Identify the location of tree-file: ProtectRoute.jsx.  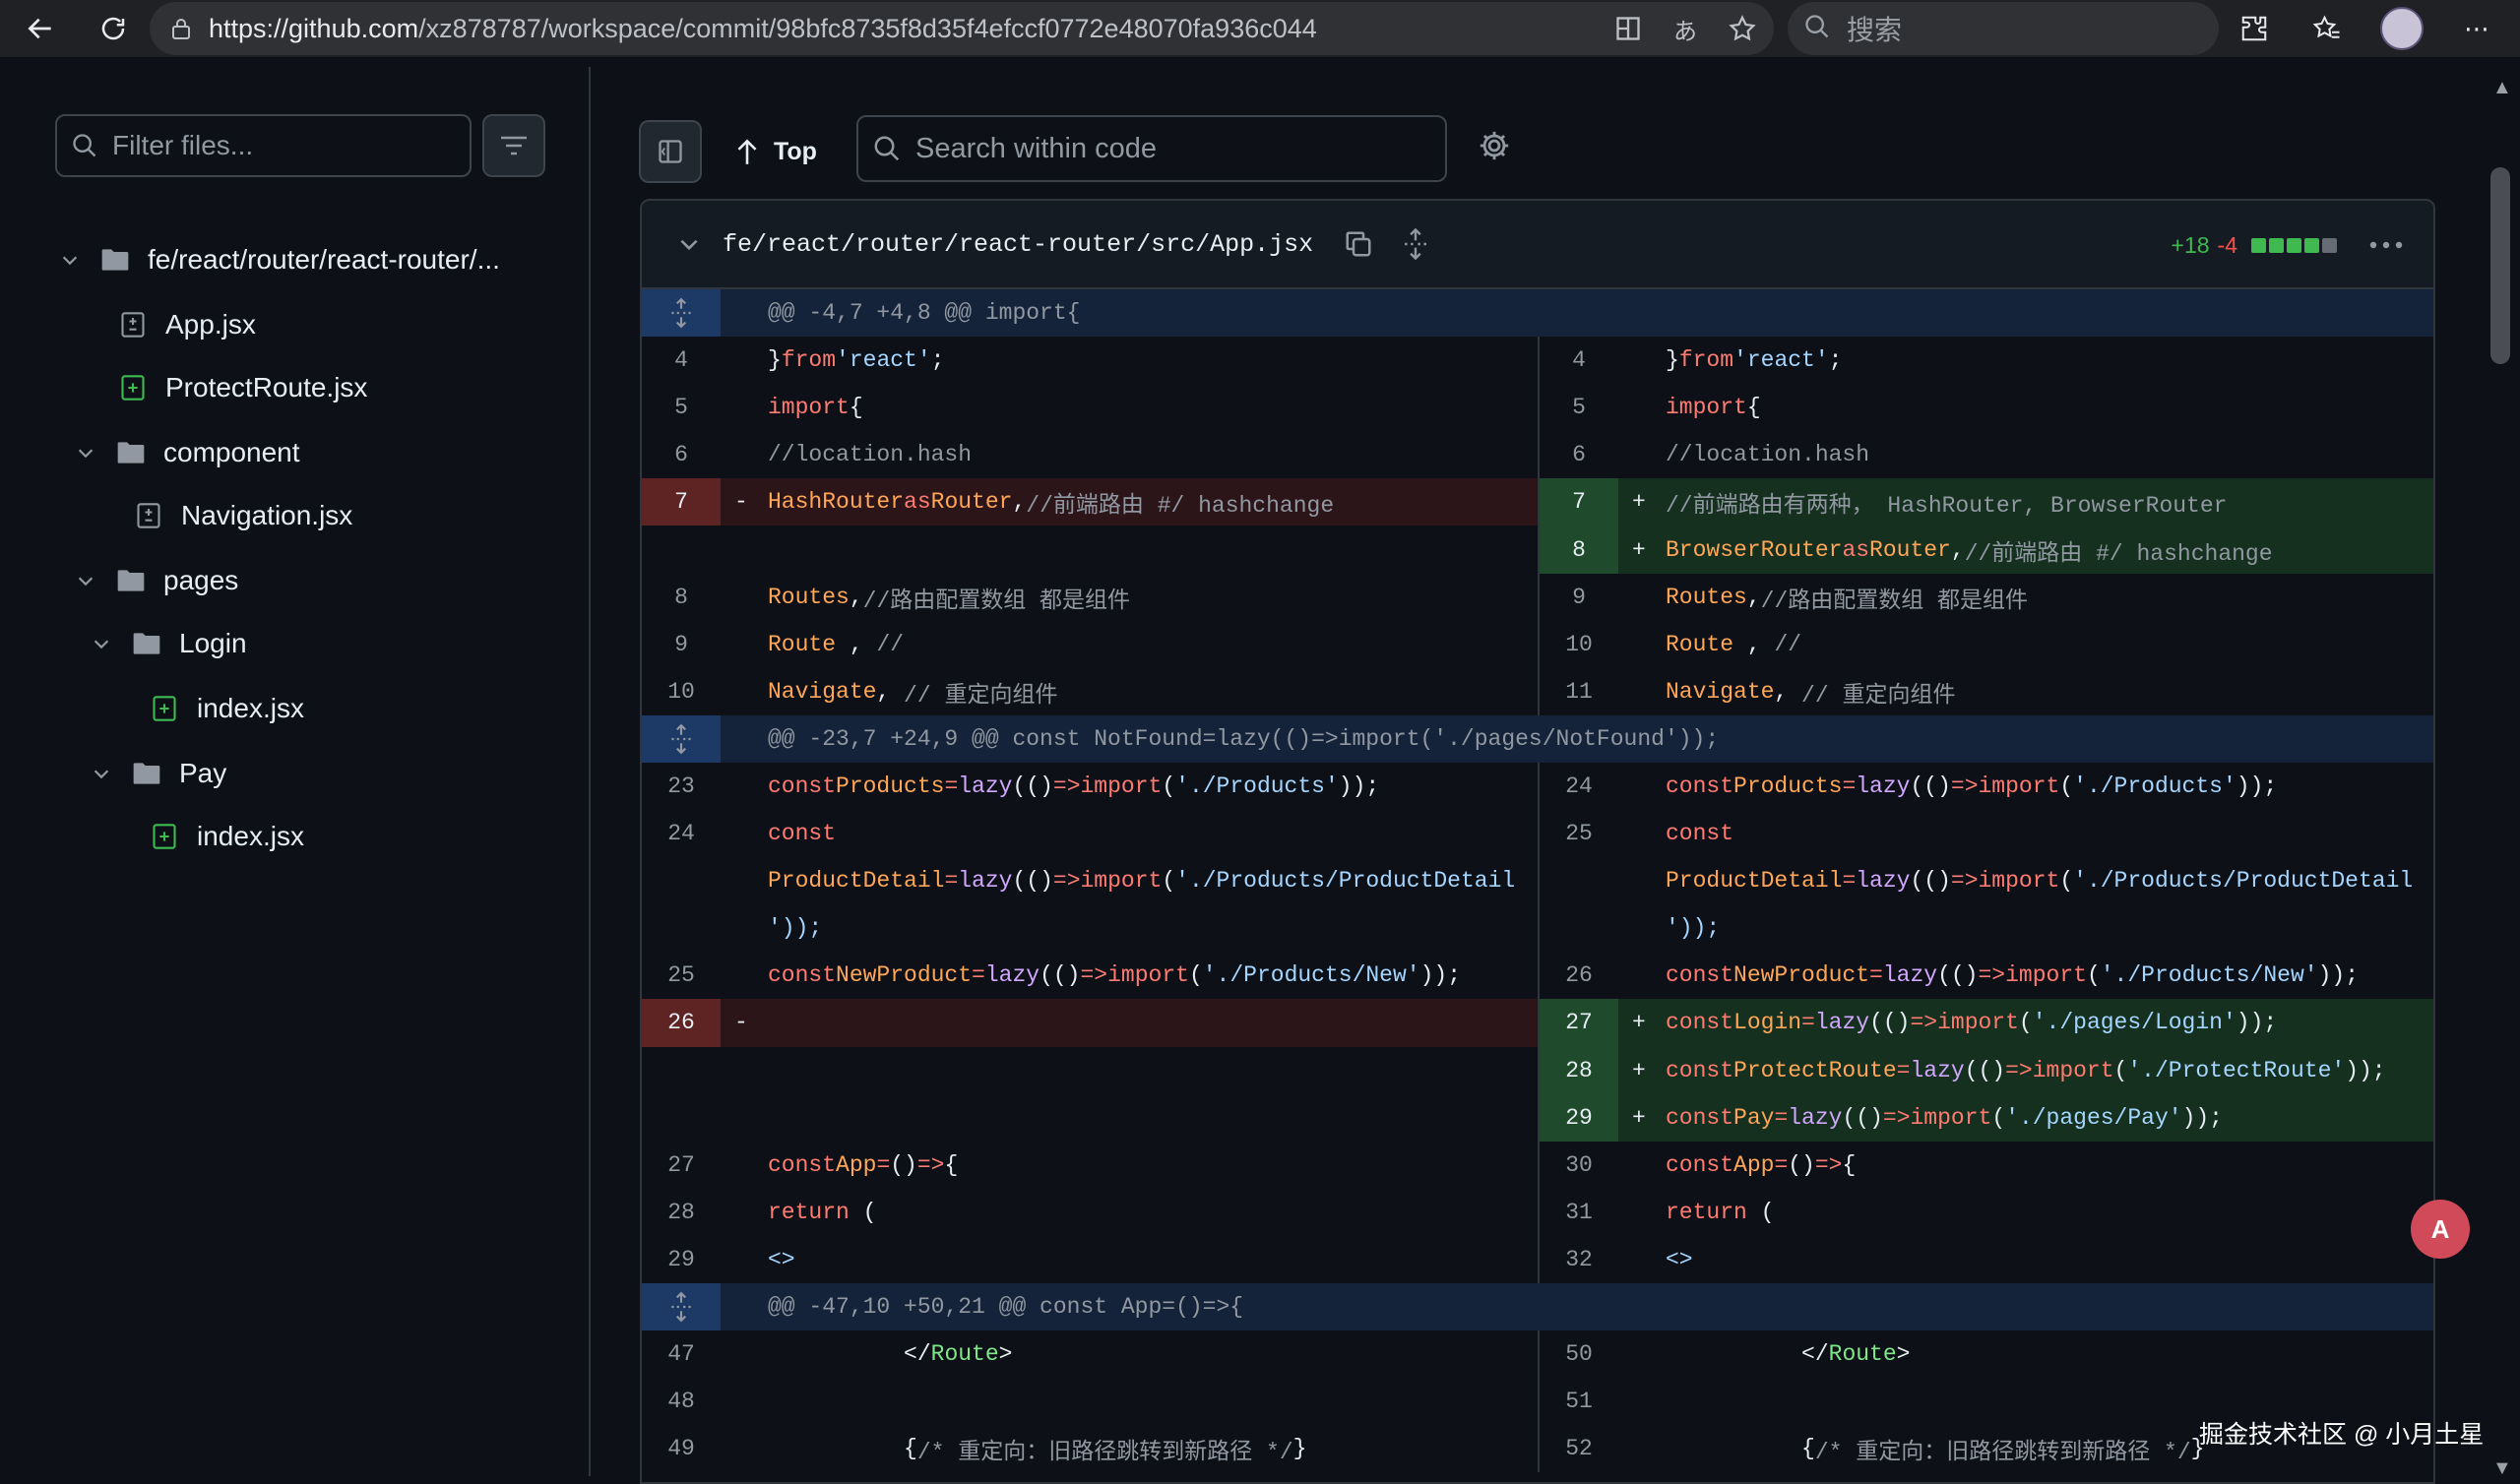
(241, 388).